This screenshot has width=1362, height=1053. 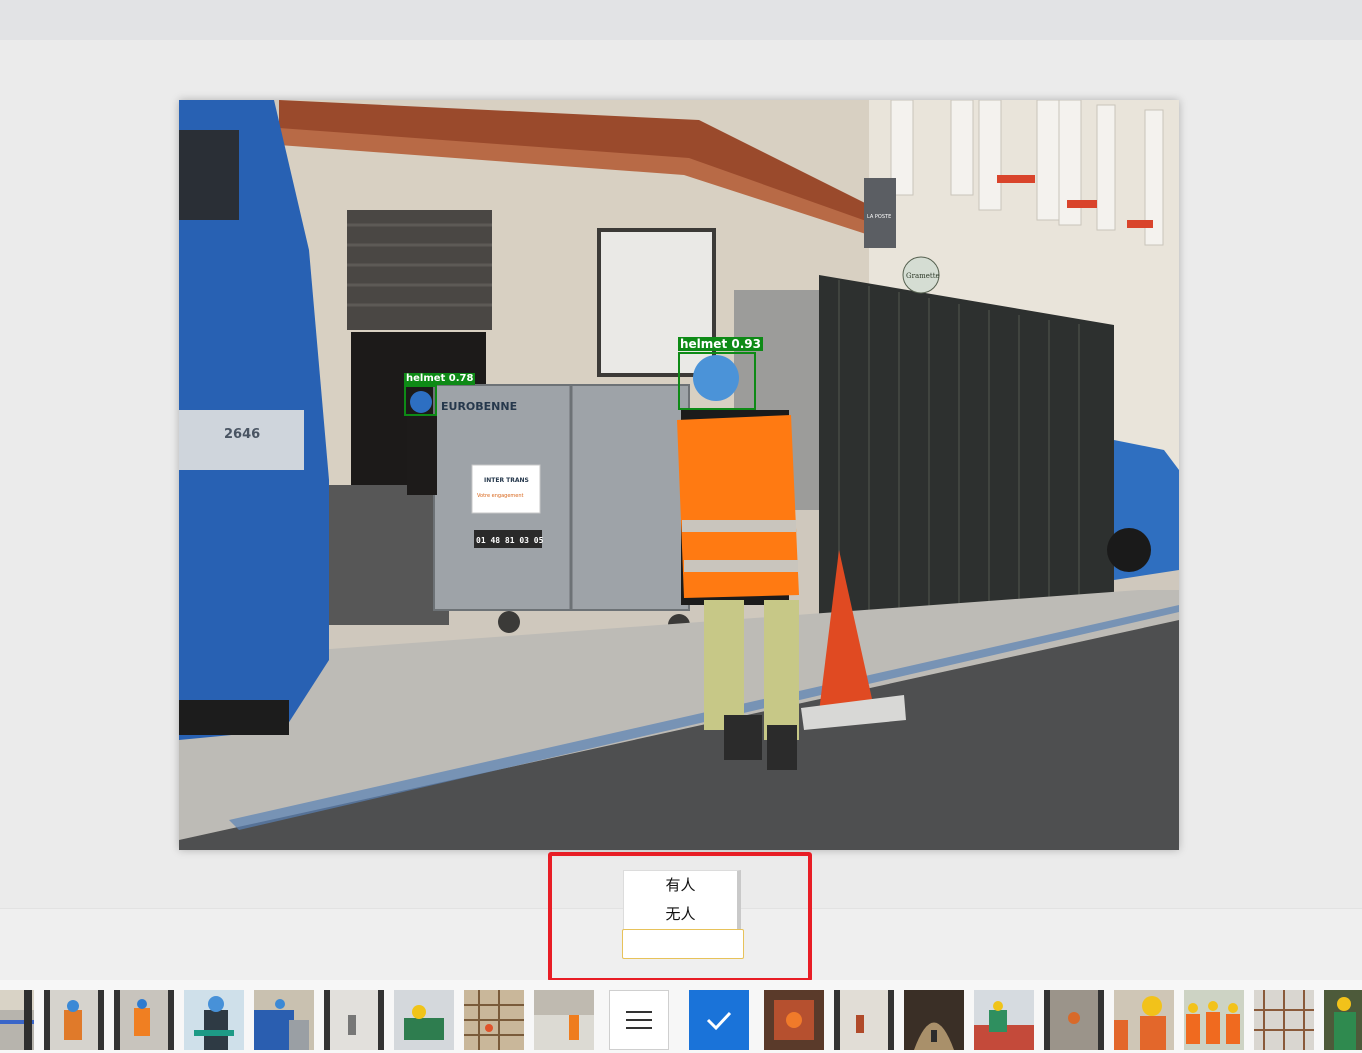 I want to click on menu-button, so click(x=639, y=1020).